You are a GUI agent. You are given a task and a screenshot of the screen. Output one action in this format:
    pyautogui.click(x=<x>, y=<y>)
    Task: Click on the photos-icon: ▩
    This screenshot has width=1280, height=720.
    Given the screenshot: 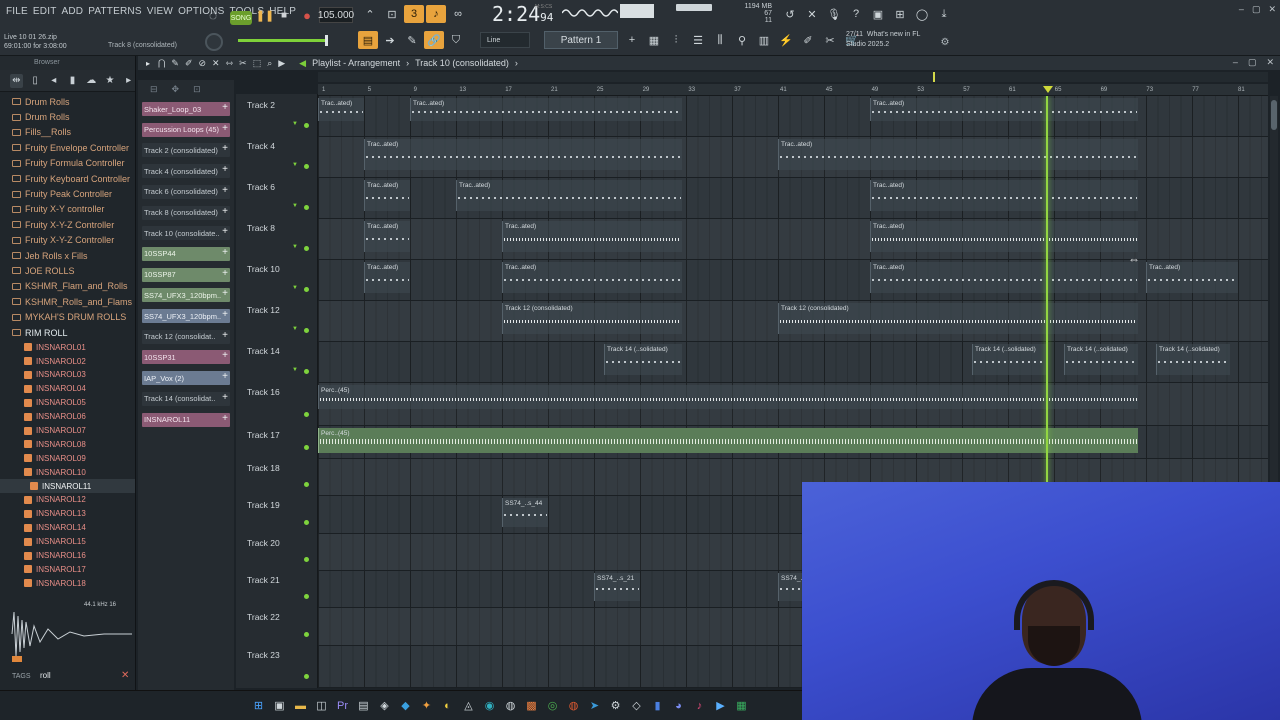 What is the action you would take?
    pyautogui.click(x=531, y=705)
    